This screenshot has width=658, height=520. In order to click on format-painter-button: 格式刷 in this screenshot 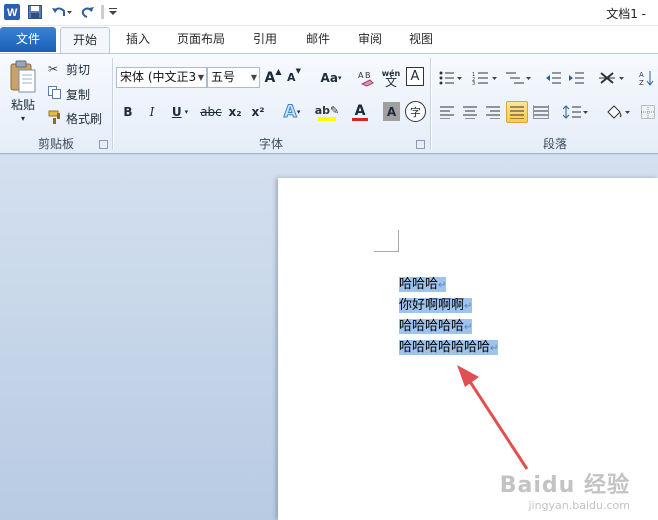, I will do `click(78, 118)`.